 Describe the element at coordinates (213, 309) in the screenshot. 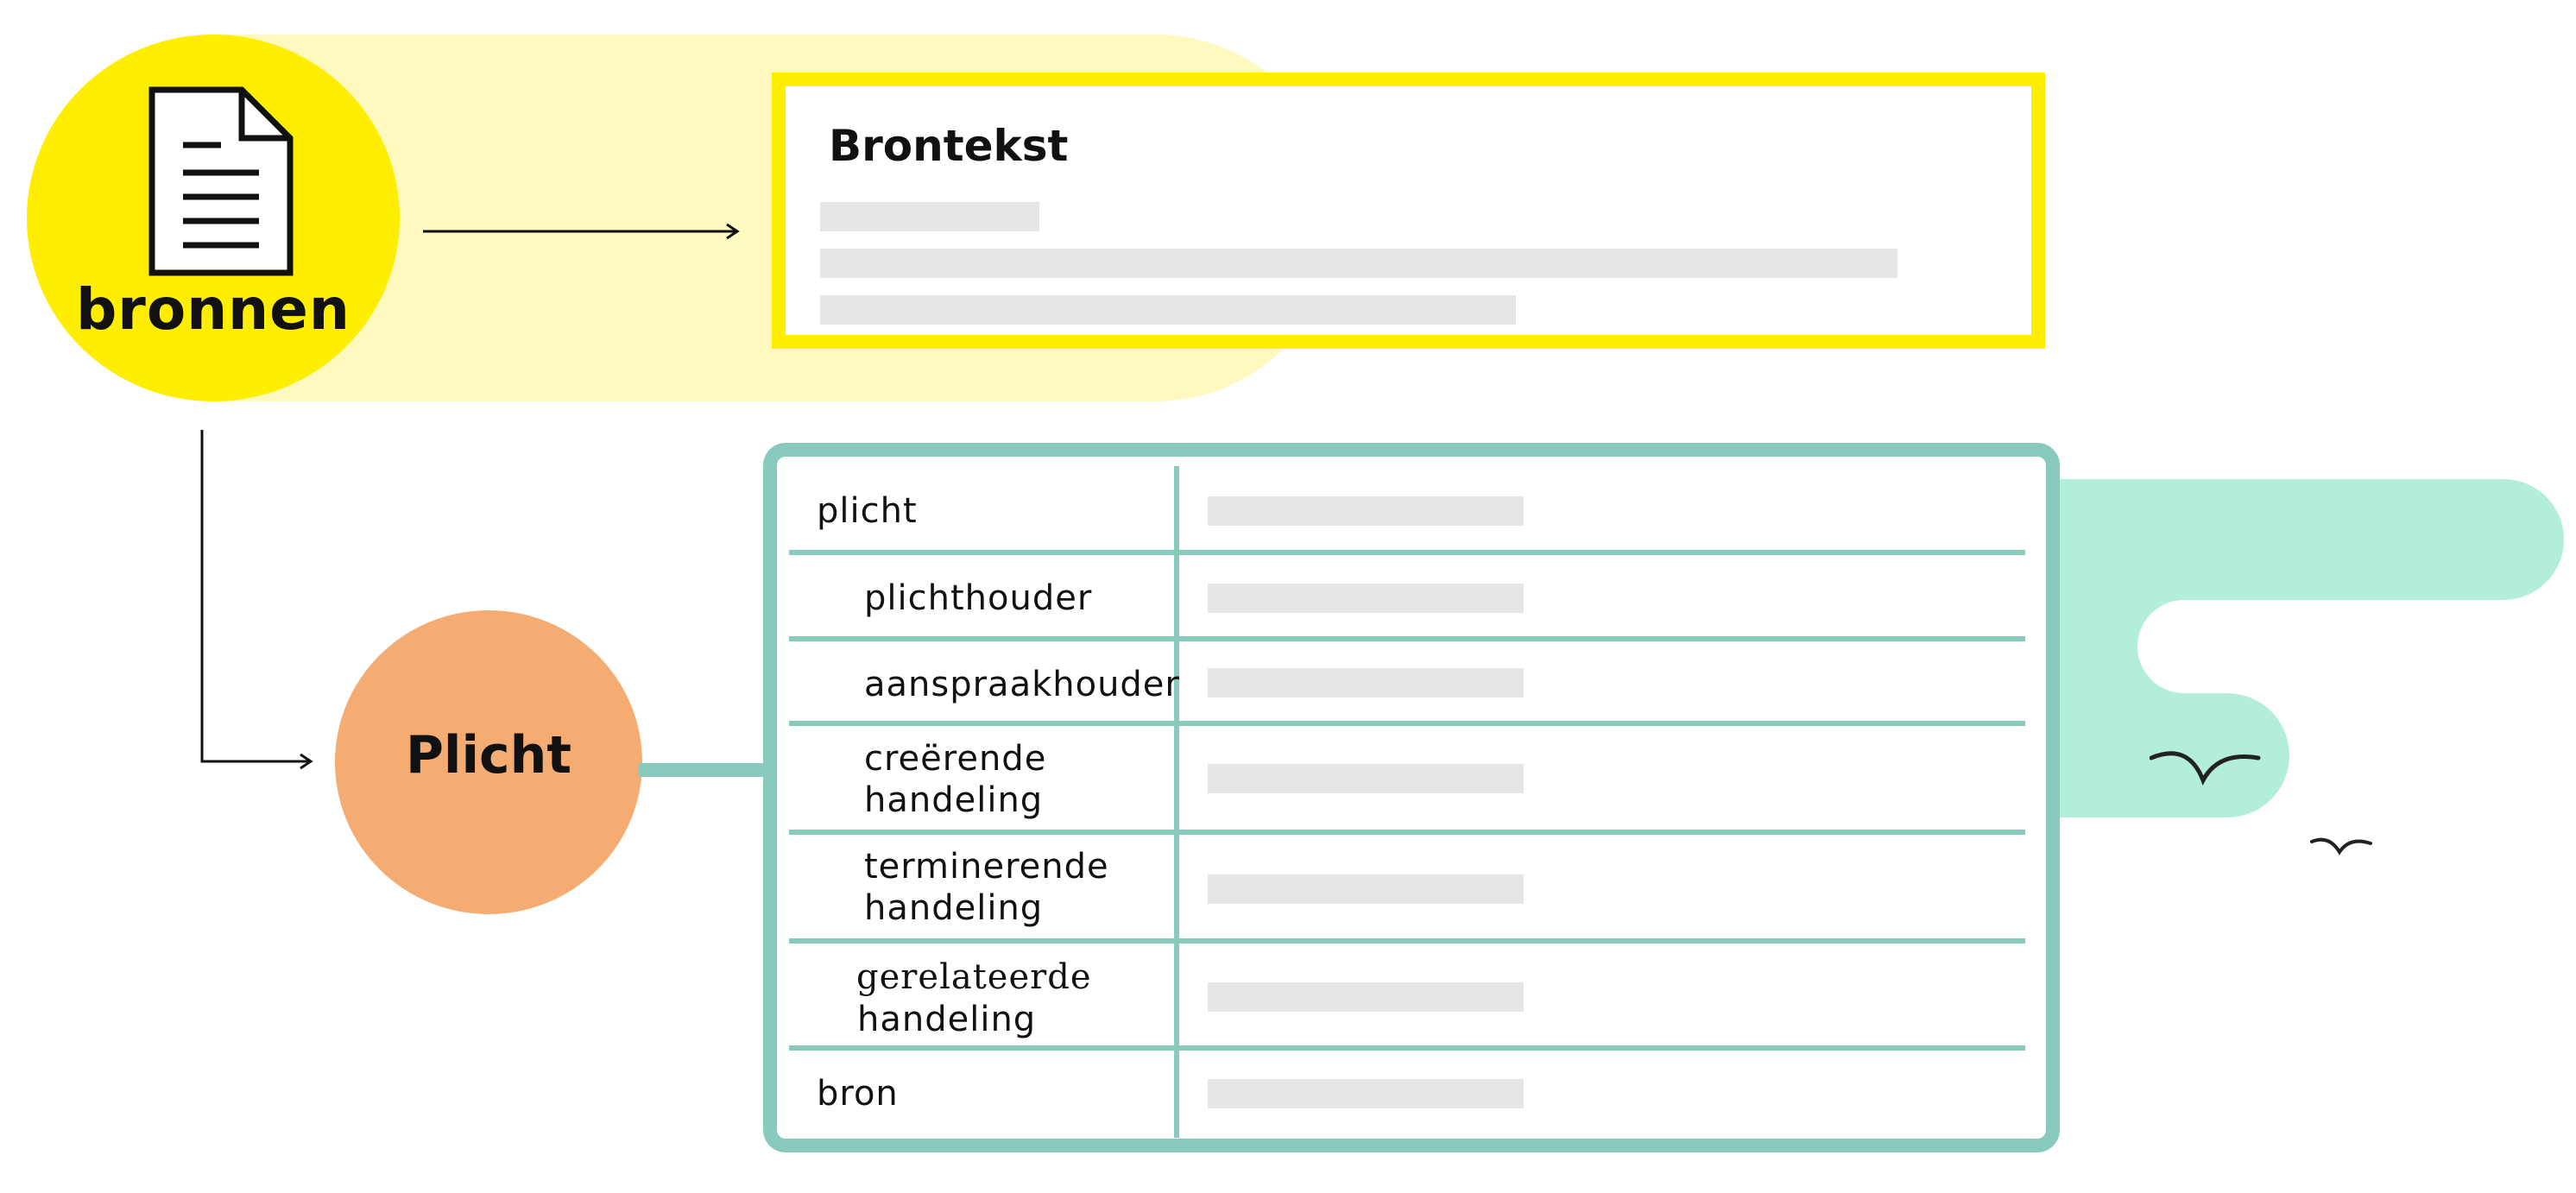

I see `bronnen-label: bronnen` at that location.